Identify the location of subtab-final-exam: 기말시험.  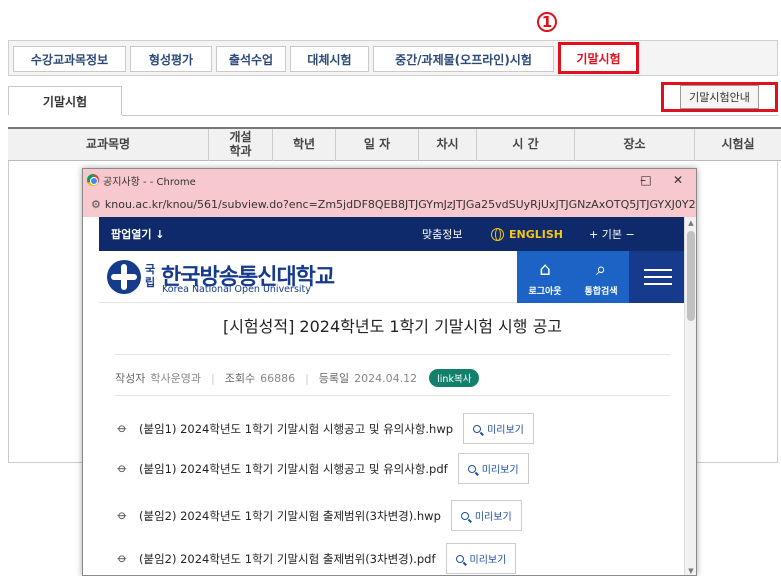
(65, 101).